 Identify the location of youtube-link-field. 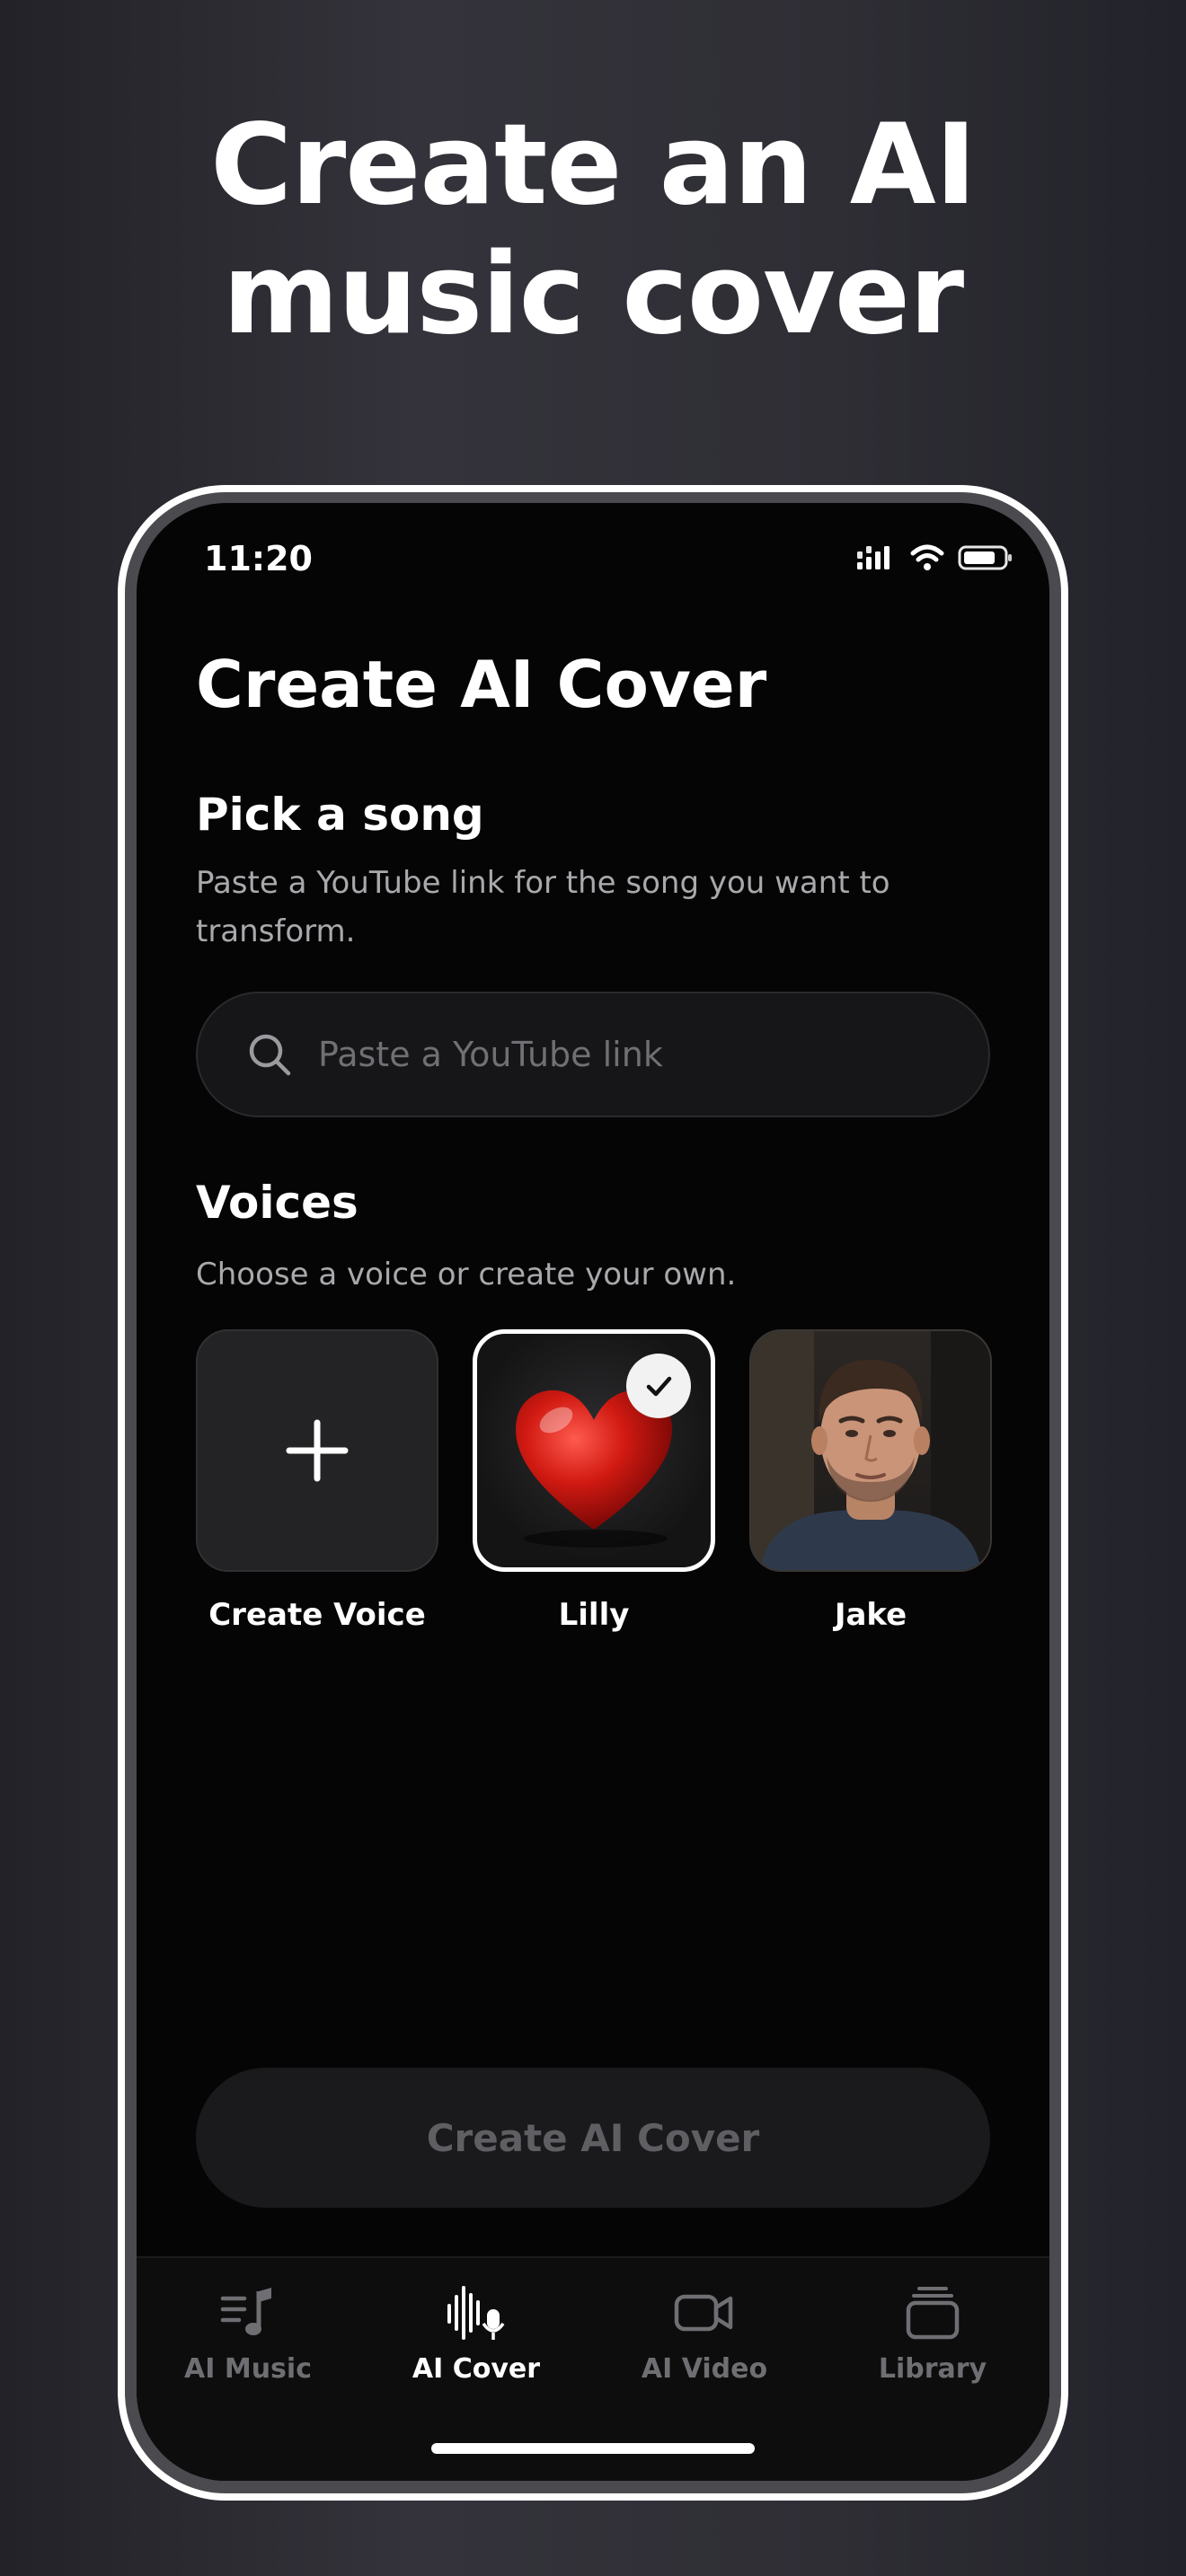
(593, 1054).